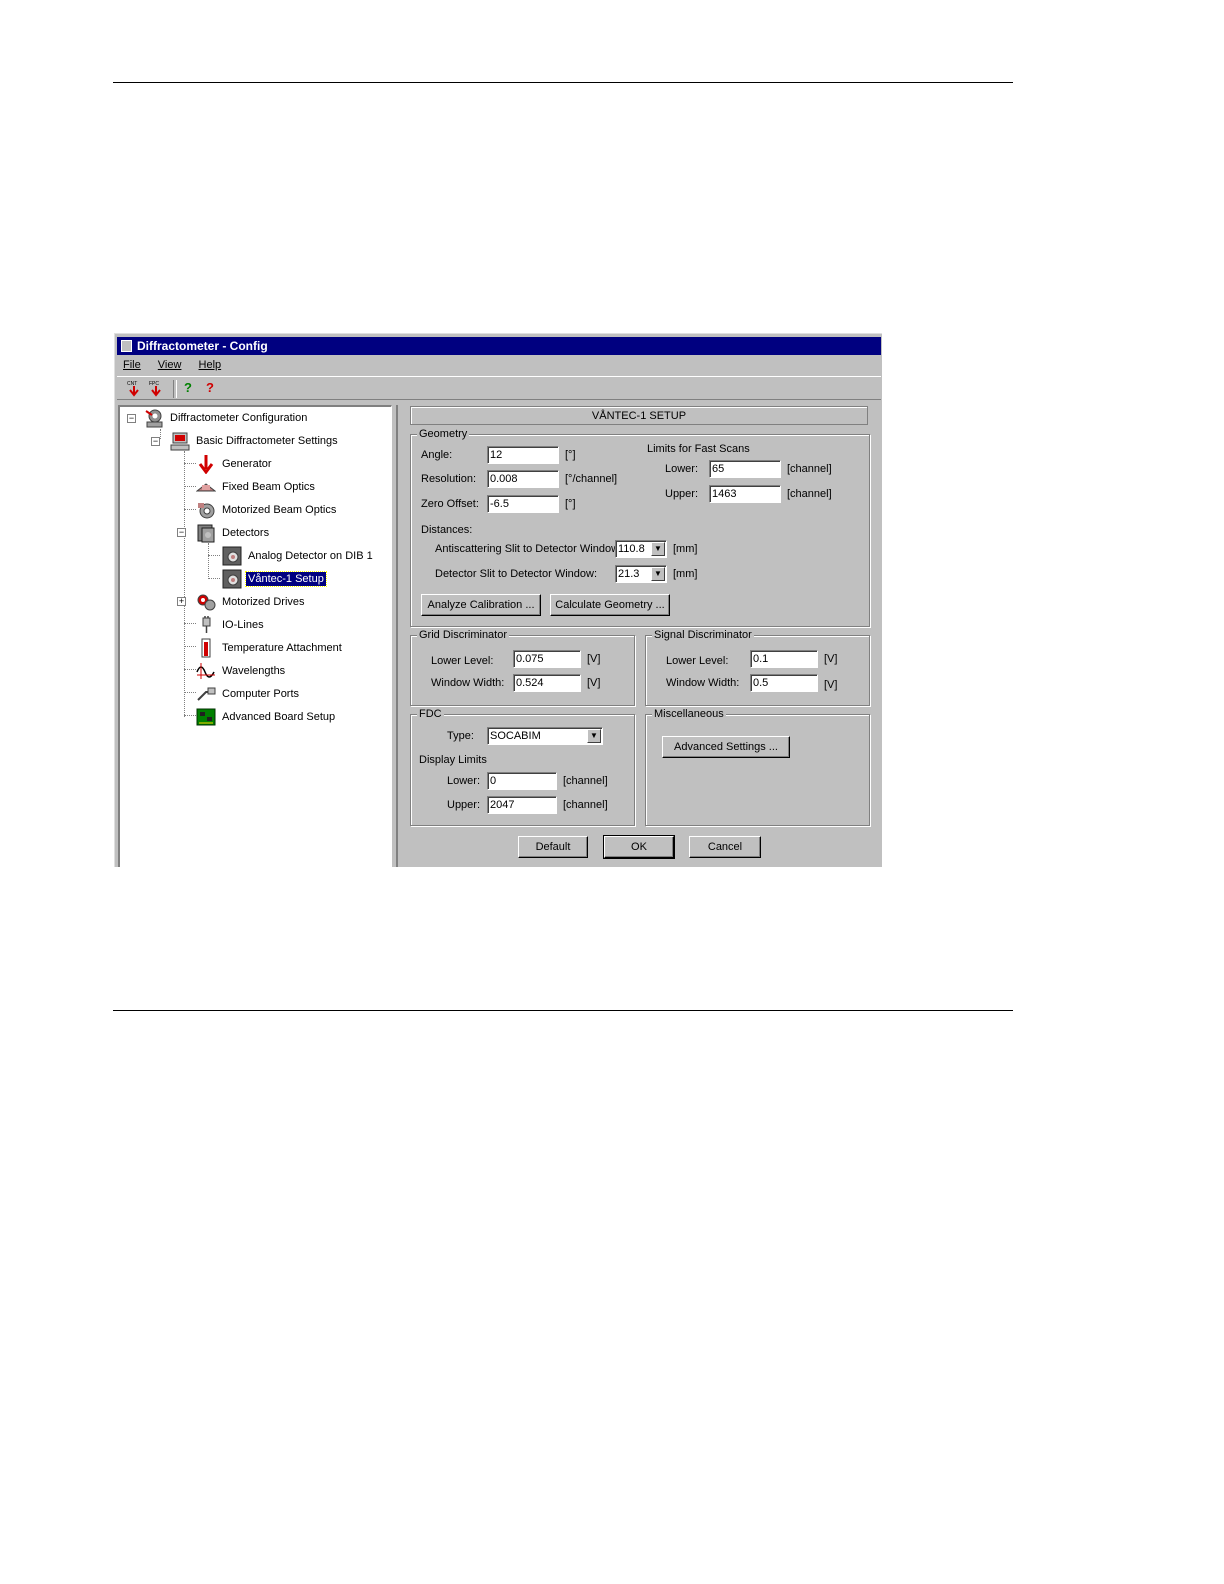  What do you see at coordinates (206, 533) in the screenshot?
I see `detectors-icon` at bounding box center [206, 533].